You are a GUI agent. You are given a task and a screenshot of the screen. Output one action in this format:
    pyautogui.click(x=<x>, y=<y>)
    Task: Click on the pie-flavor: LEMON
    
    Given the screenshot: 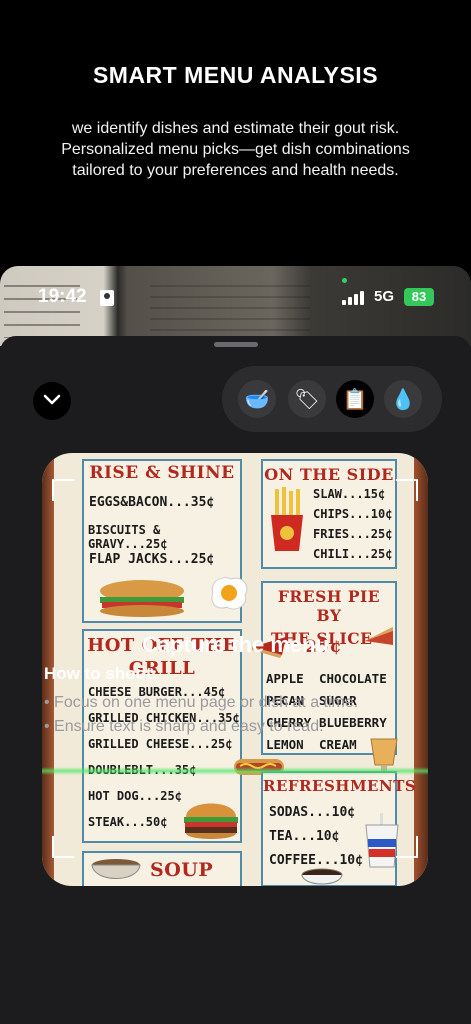 What is the action you would take?
    pyautogui.click(x=285, y=744)
    